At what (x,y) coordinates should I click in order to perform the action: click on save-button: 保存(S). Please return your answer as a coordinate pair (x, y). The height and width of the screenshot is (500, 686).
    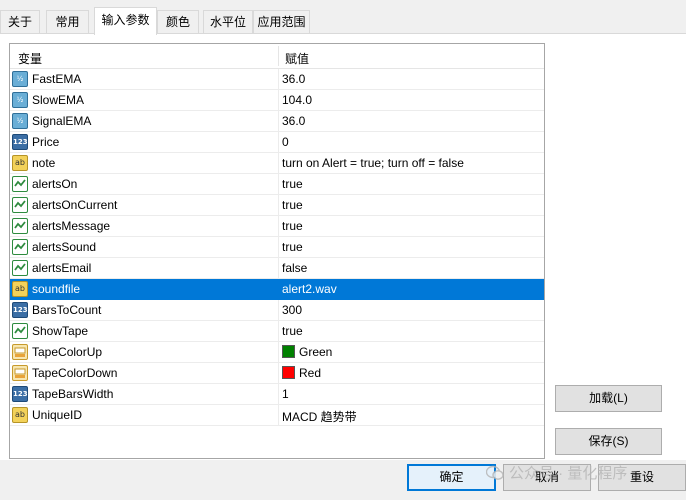
    Looking at the image, I should click on (608, 441).